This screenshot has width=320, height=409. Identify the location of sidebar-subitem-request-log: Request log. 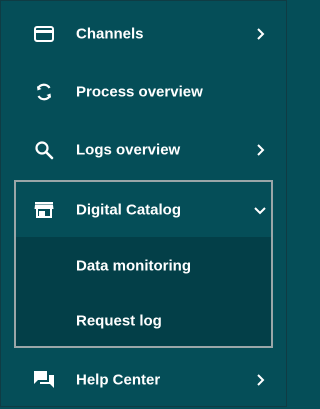
(143, 320).